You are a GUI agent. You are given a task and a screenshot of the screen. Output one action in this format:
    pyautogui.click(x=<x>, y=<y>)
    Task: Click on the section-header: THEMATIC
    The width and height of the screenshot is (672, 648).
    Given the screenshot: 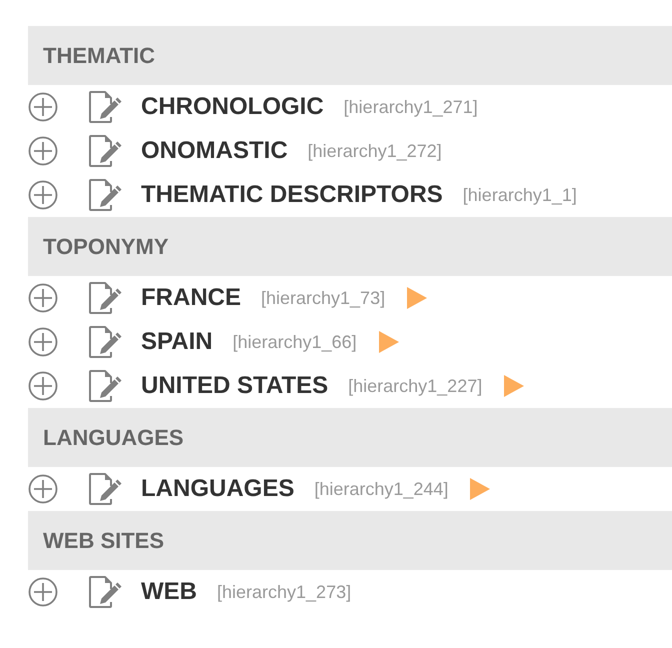 What is the action you would take?
    pyautogui.click(x=350, y=55)
    